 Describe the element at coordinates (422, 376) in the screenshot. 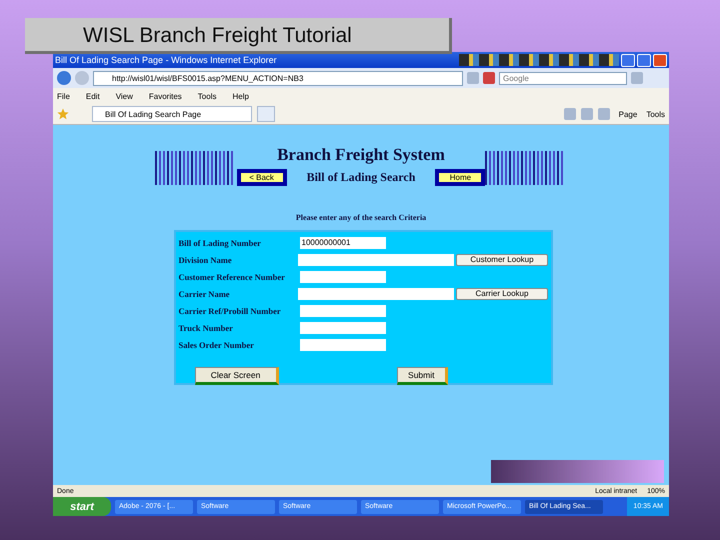

I see `submit-button: Submit` at that location.